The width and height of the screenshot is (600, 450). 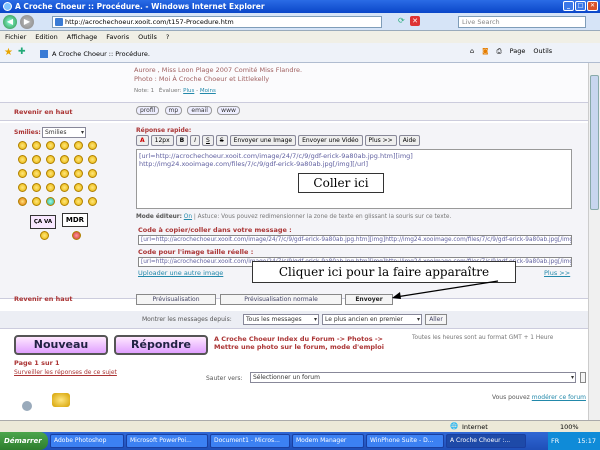 What do you see at coordinates (43, 112) in the screenshot?
I see `back-to-top-link: Revenir en haut` at bounding box center [43, 112].